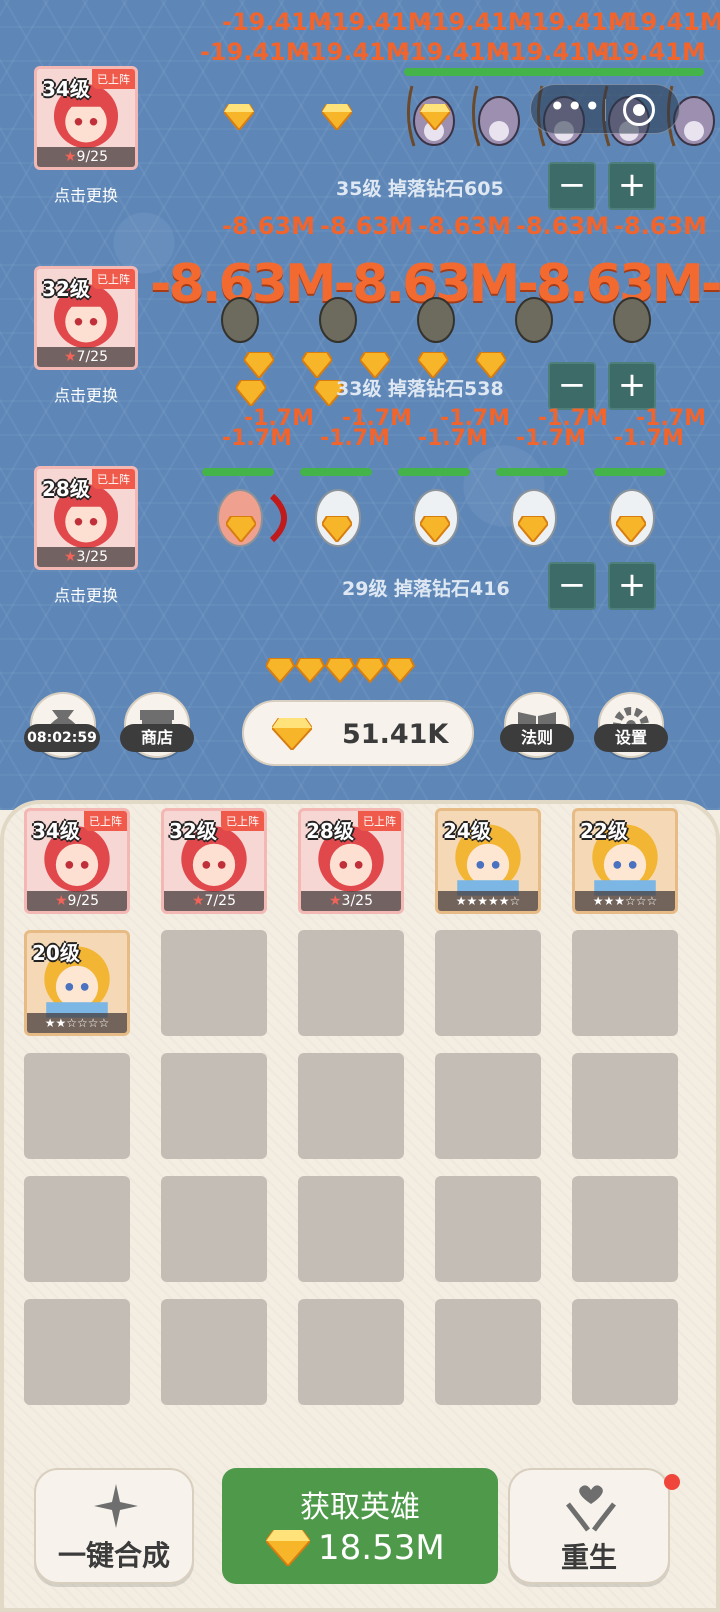 The height and width of the screenshot is (1612, 720). I want to click on lane-drop-info: 33级 掉落钻石538, so click(420, 389).